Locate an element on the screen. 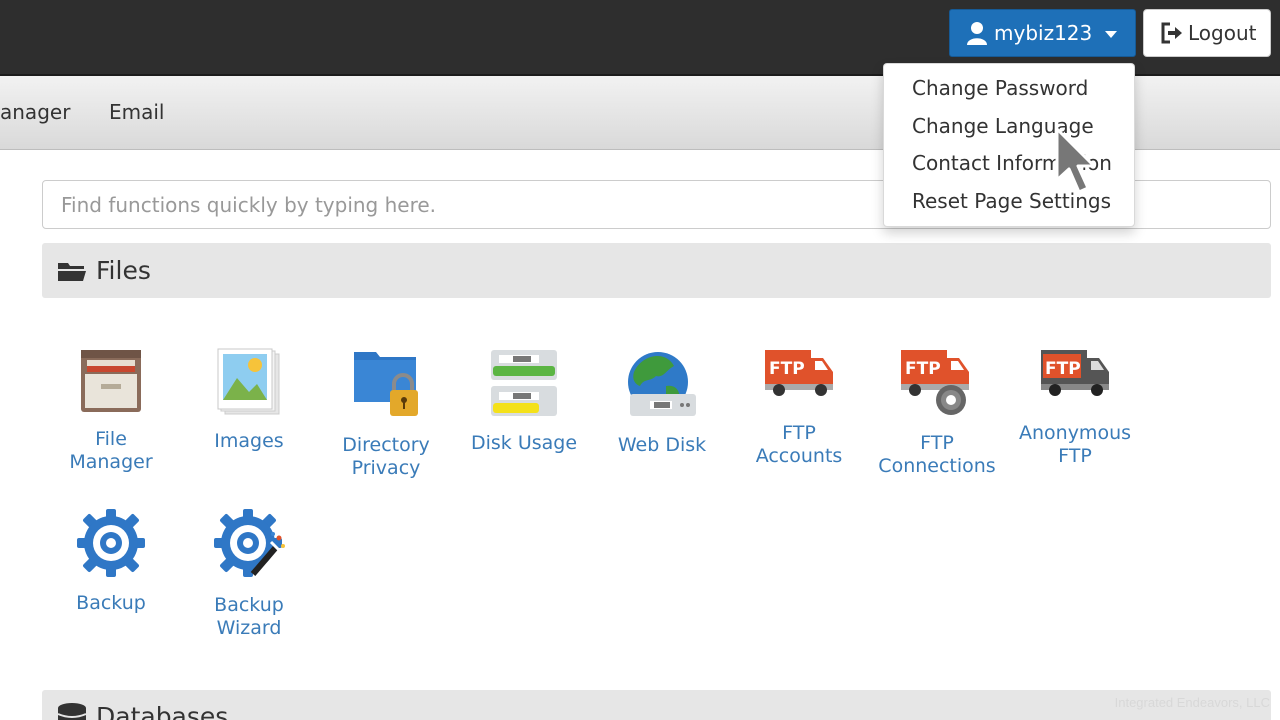 This screenshot has height=720, width=1280. tile-label: Backup Wizard is located at coordinates (249, 616).